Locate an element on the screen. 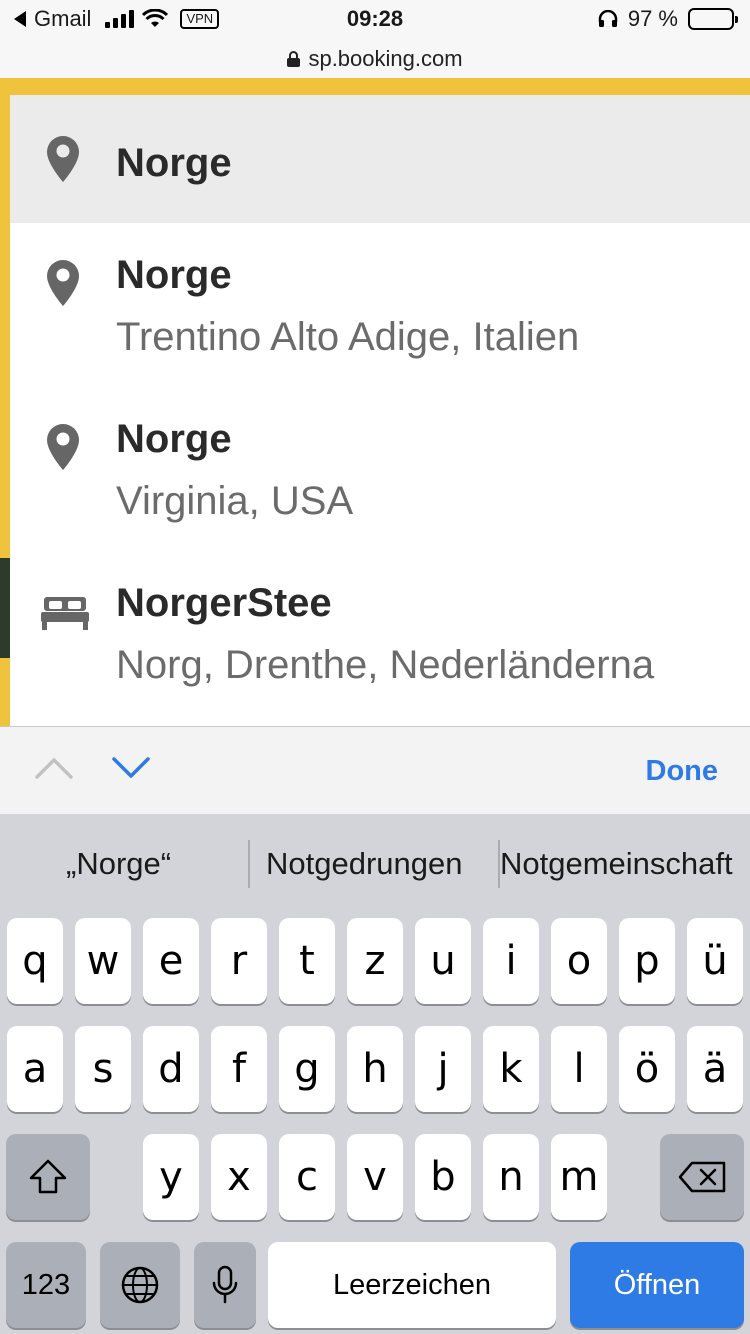 The image size is (750, 1334). key-d: d is located at coordinates (171, 1069).